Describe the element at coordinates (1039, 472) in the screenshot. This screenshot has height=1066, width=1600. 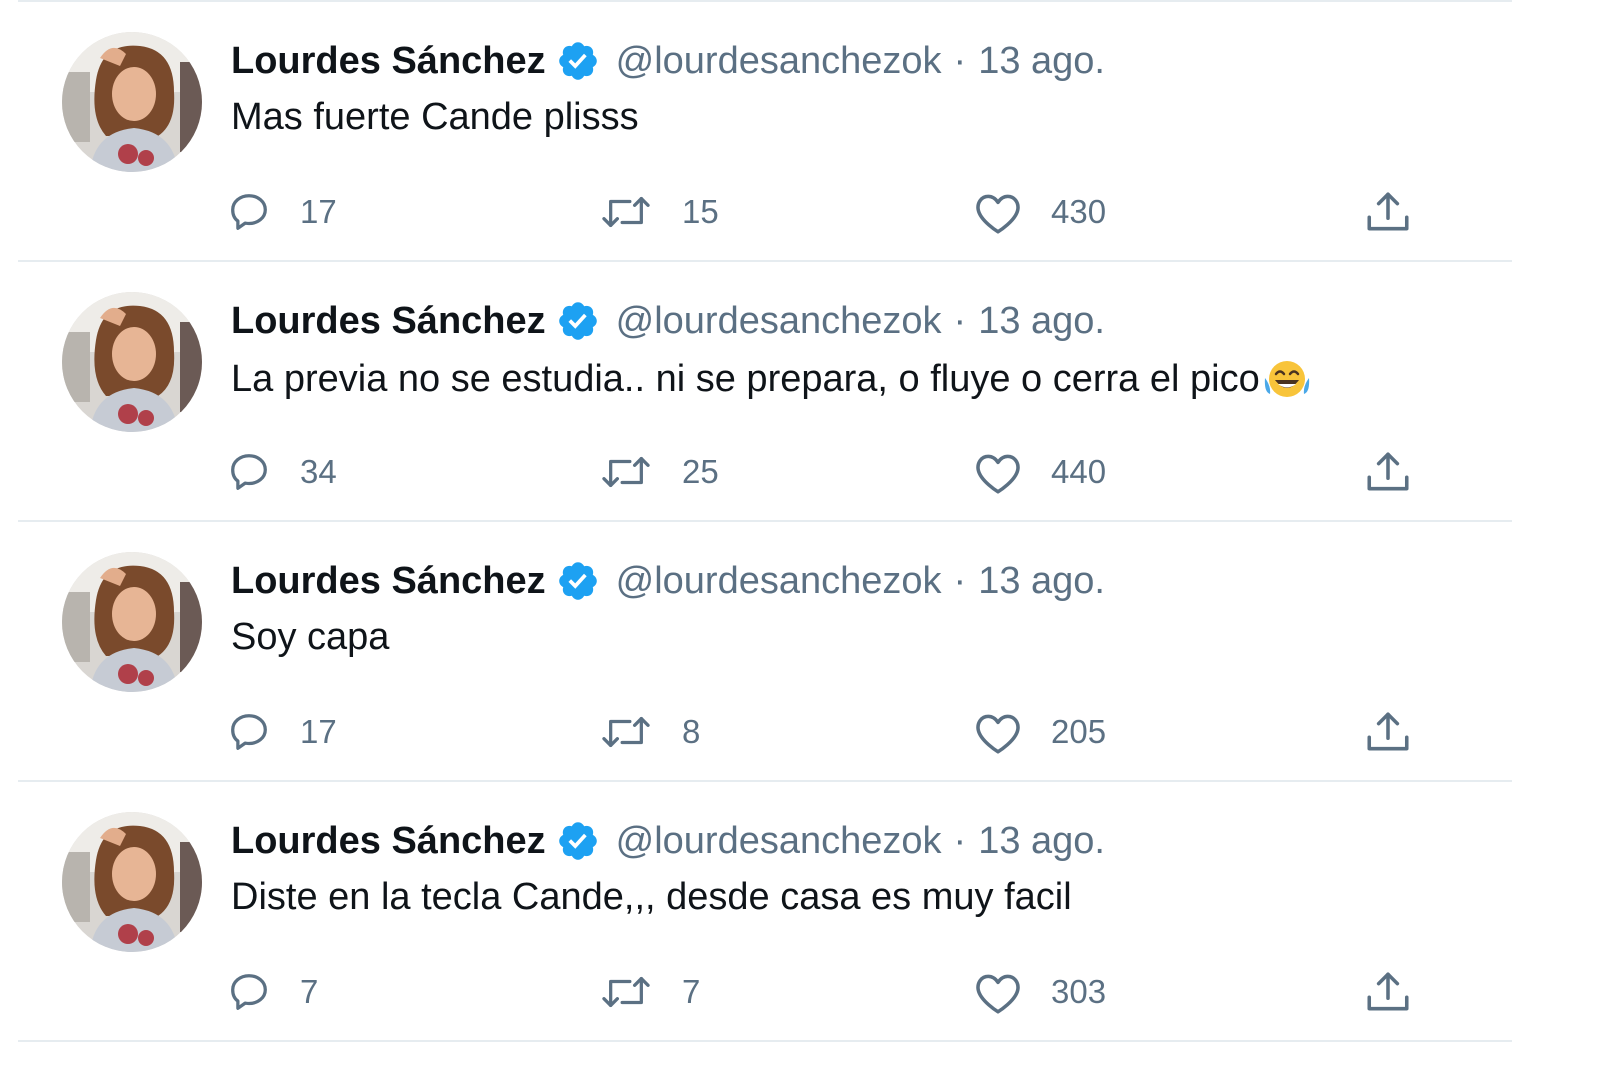
I see `like-button: 440` at that location.